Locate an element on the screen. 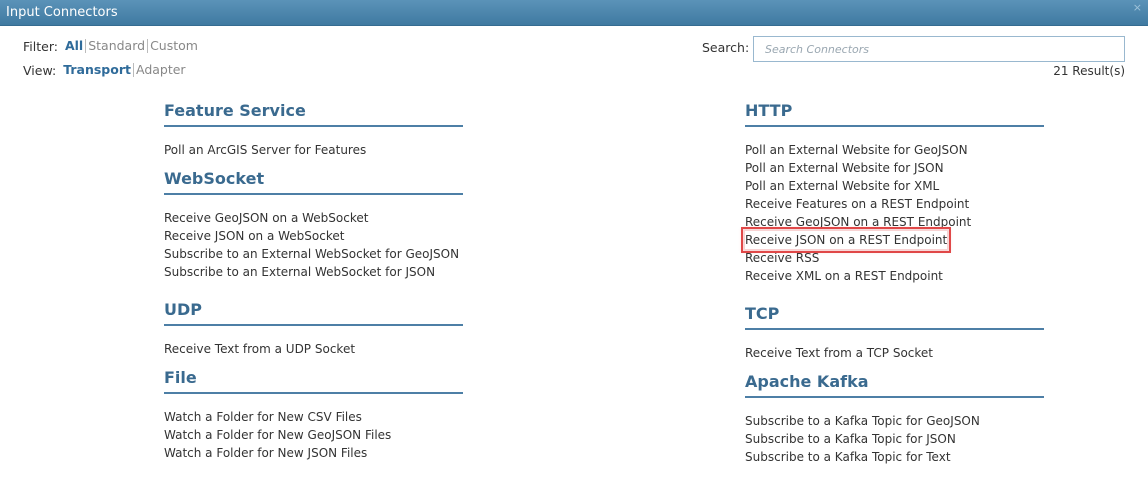  group-items: Receive Text from a TCP Socket is located at coordinates (905, 353).